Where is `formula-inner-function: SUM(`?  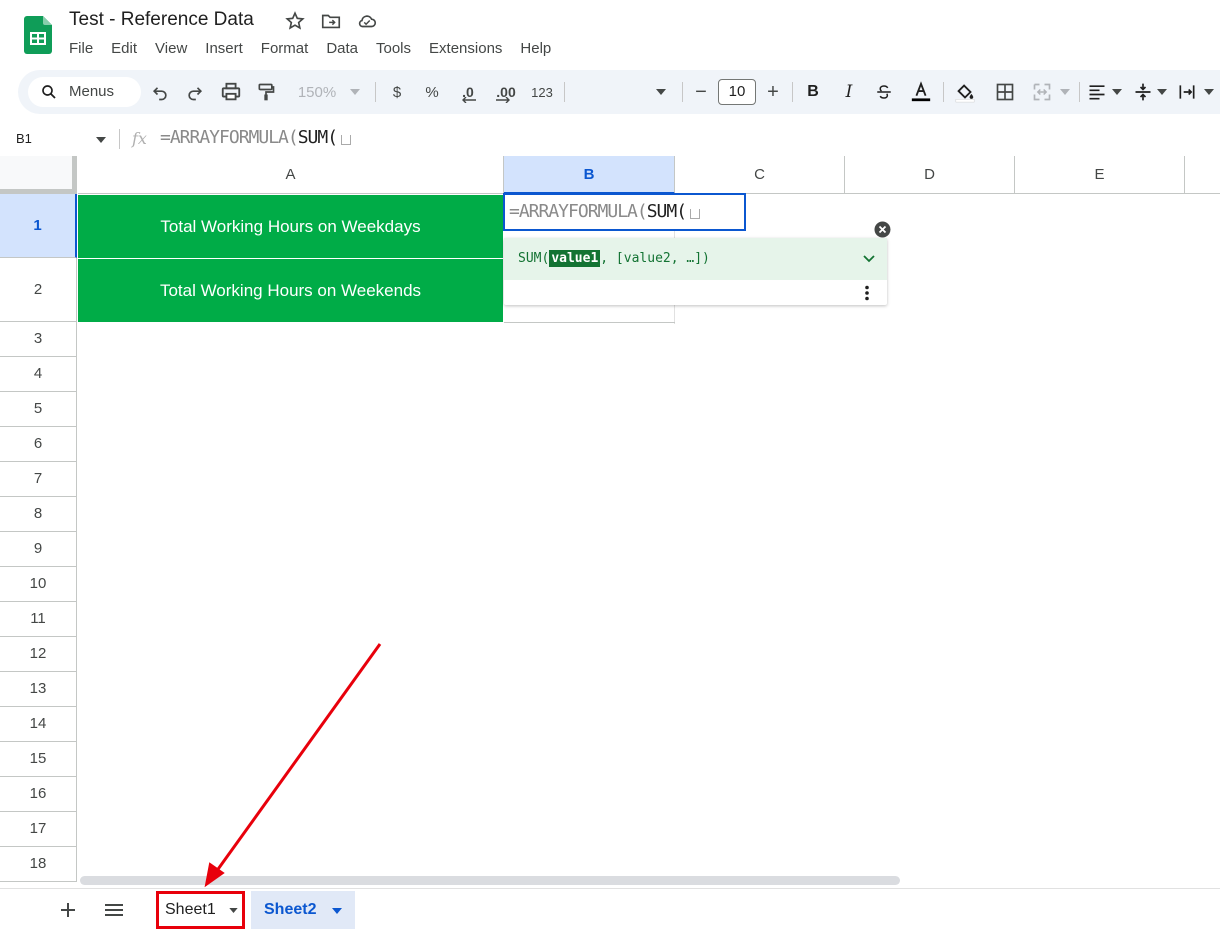
formula-inner-function: SUM( is located at coordinates (317, 137).